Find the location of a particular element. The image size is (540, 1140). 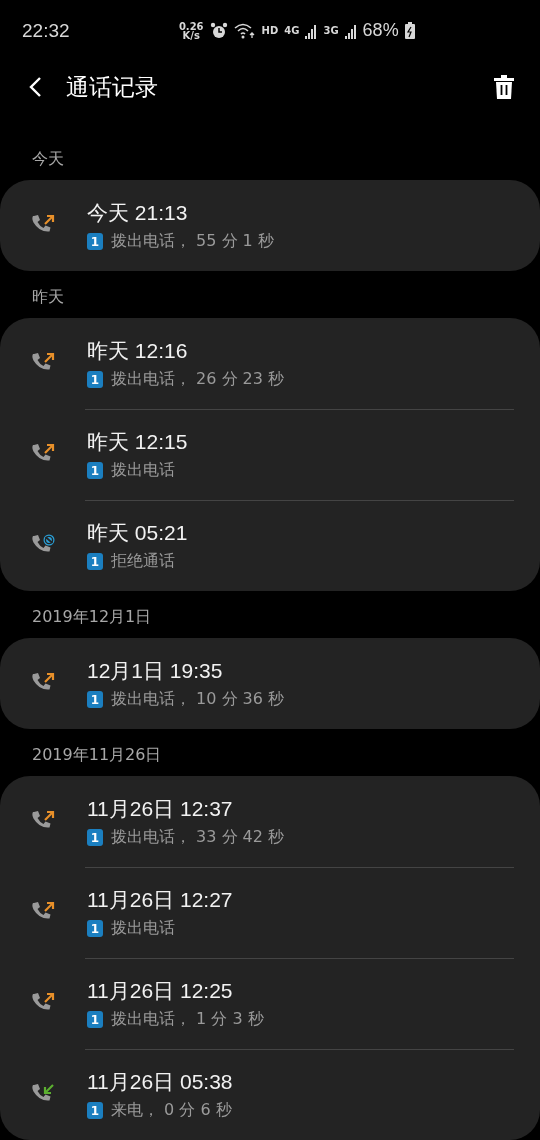

date-heading: 2019年12月1日 is located at coordinates (92, 617).